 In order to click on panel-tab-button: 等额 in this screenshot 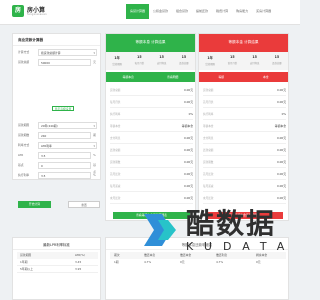, I will do `click(221, 77)`.